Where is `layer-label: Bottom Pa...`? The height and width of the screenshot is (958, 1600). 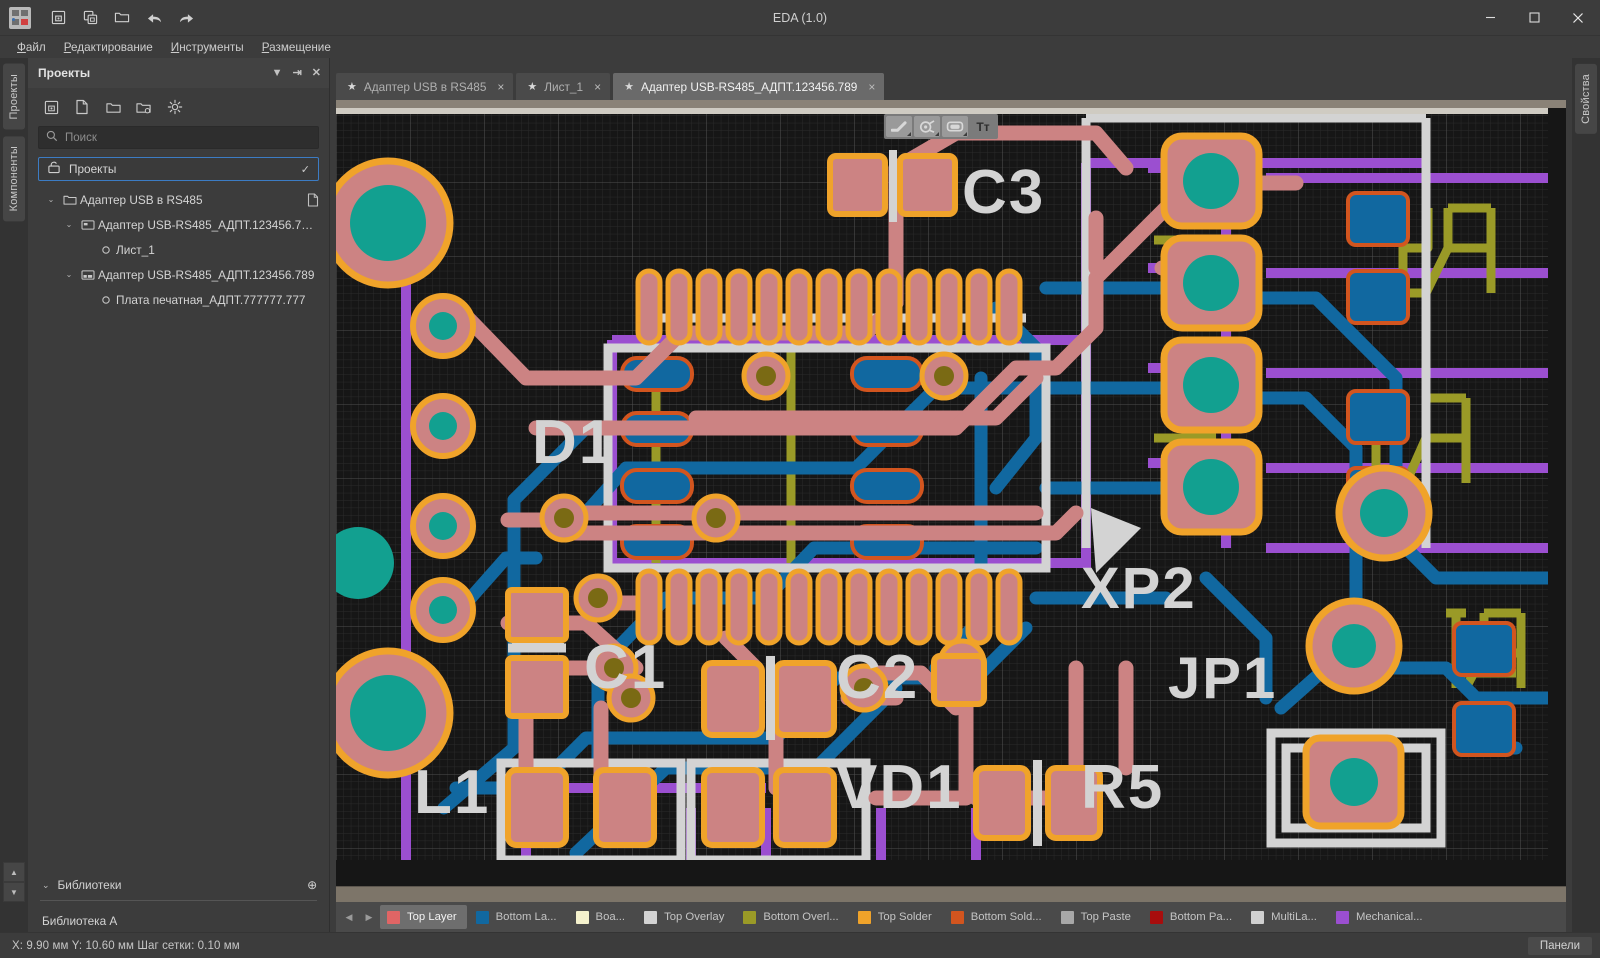
layer-label: Bottom Pa... is located at coordinates (1201, 917).